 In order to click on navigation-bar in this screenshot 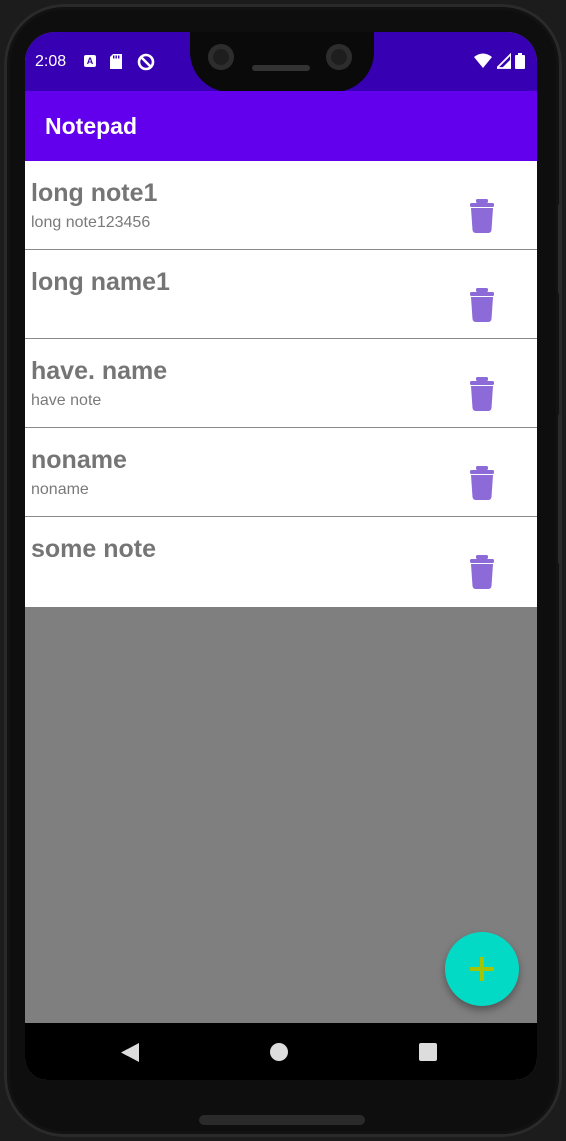, I will do `click(281, 1051)`.